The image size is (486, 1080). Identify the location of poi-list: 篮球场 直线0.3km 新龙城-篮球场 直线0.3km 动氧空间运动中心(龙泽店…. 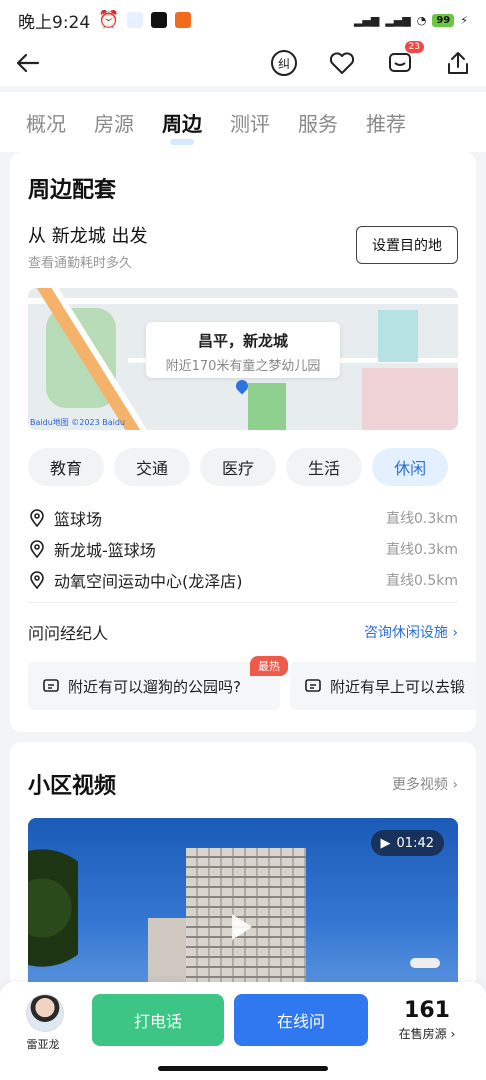
(243, 548).